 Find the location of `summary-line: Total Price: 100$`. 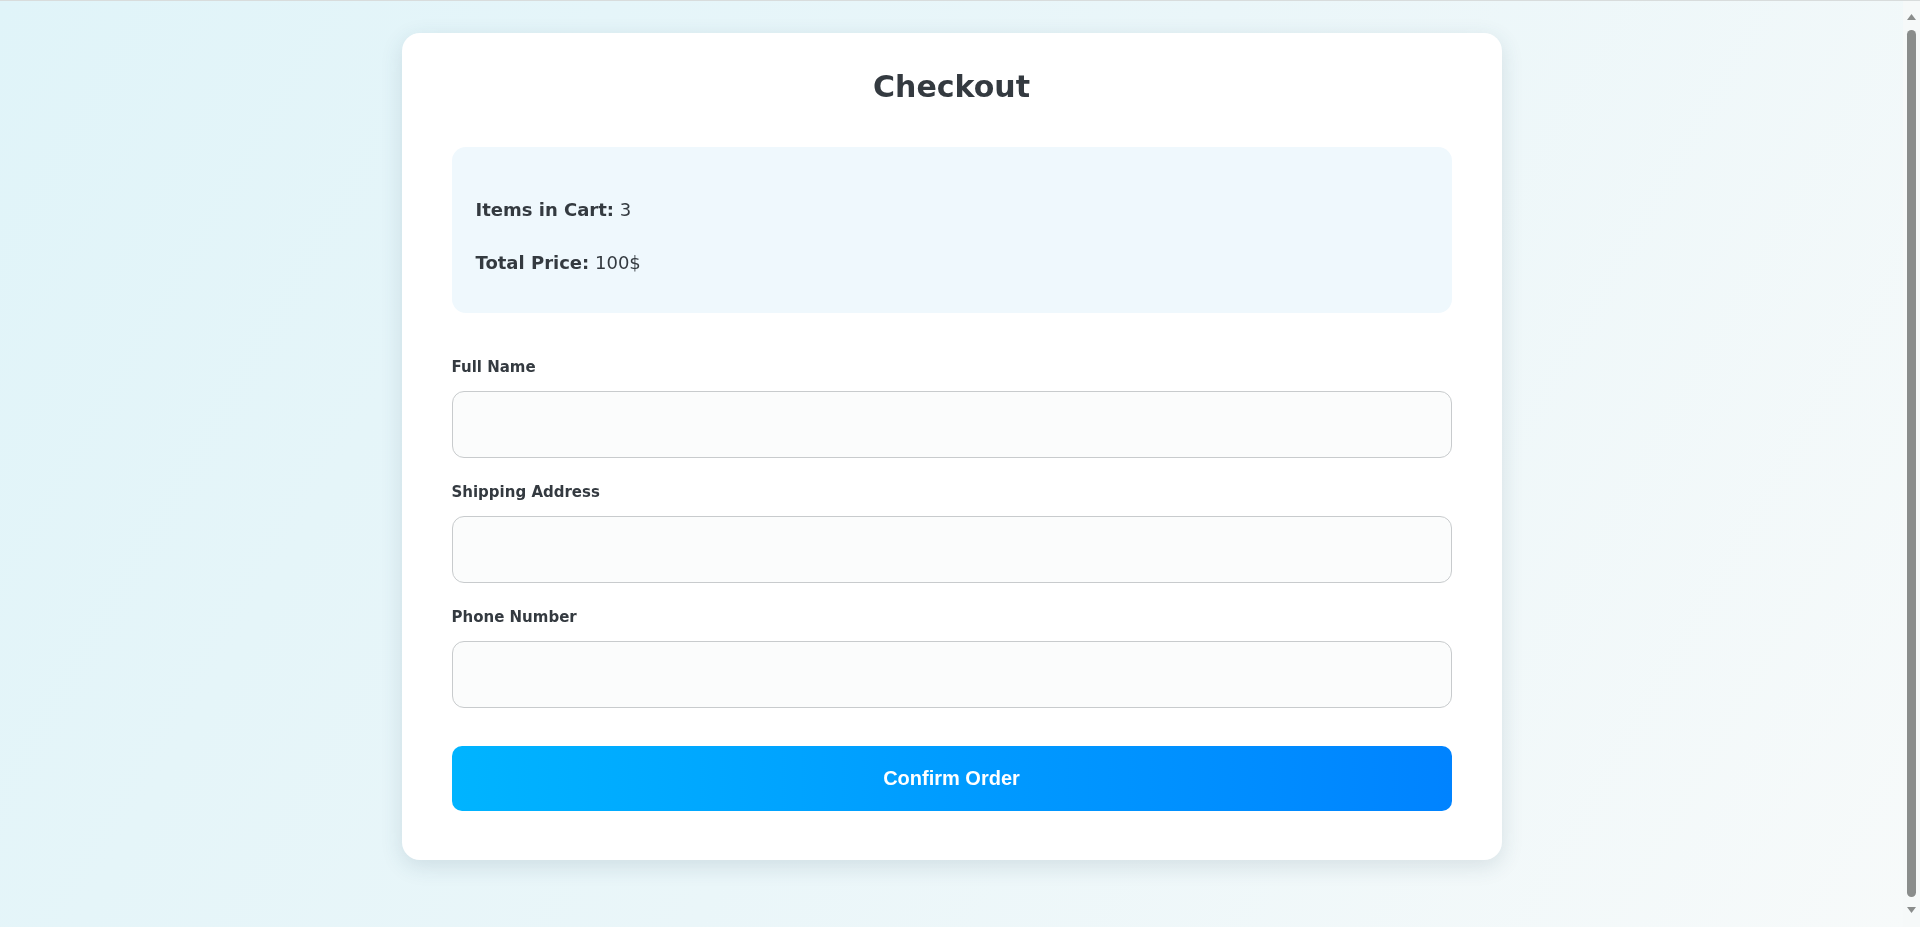

summary-line: Total Price: 100$ is located at coordinates (558, 263).